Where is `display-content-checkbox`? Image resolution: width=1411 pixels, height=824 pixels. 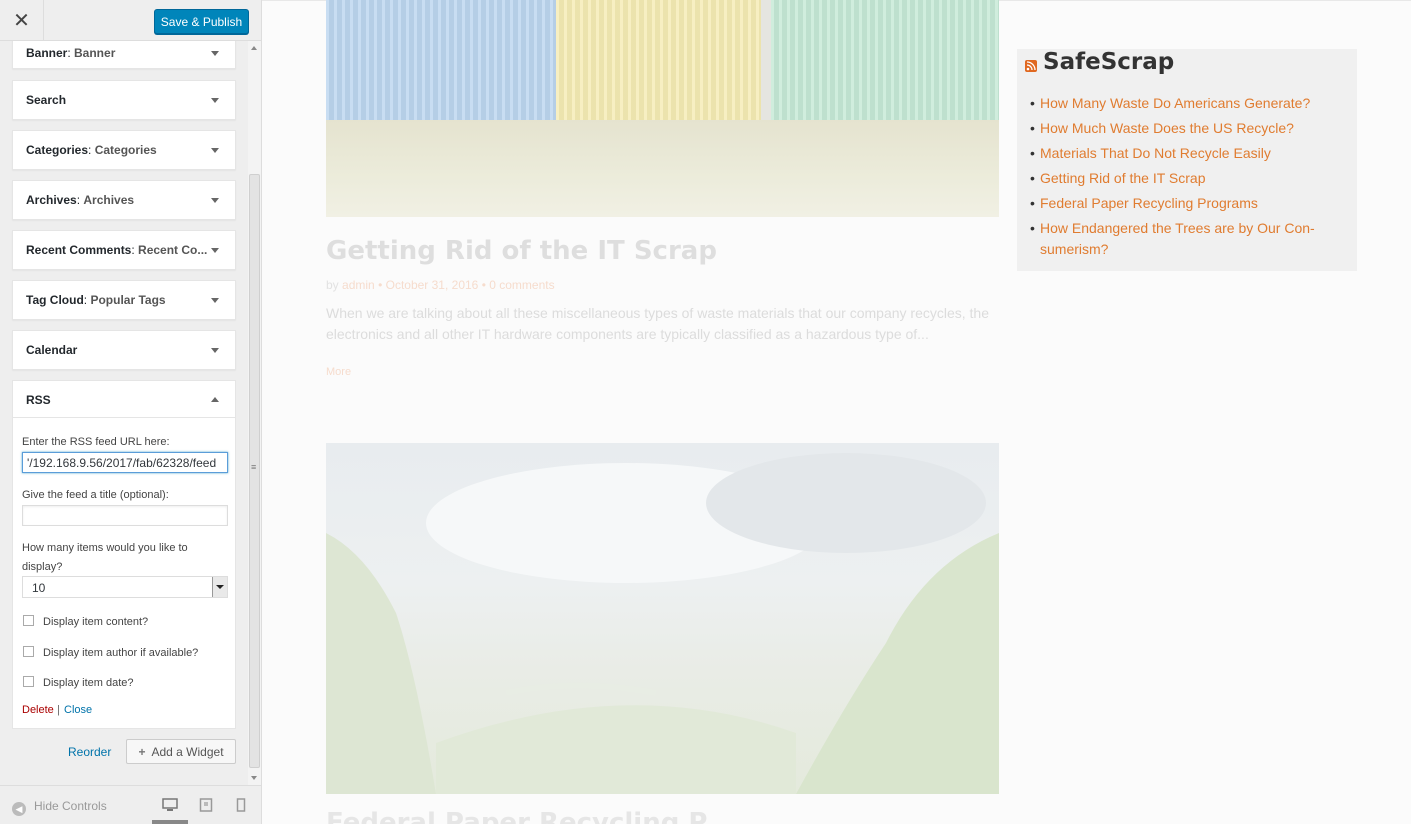 display-content-checkbox is located at coordinates (28, 620).